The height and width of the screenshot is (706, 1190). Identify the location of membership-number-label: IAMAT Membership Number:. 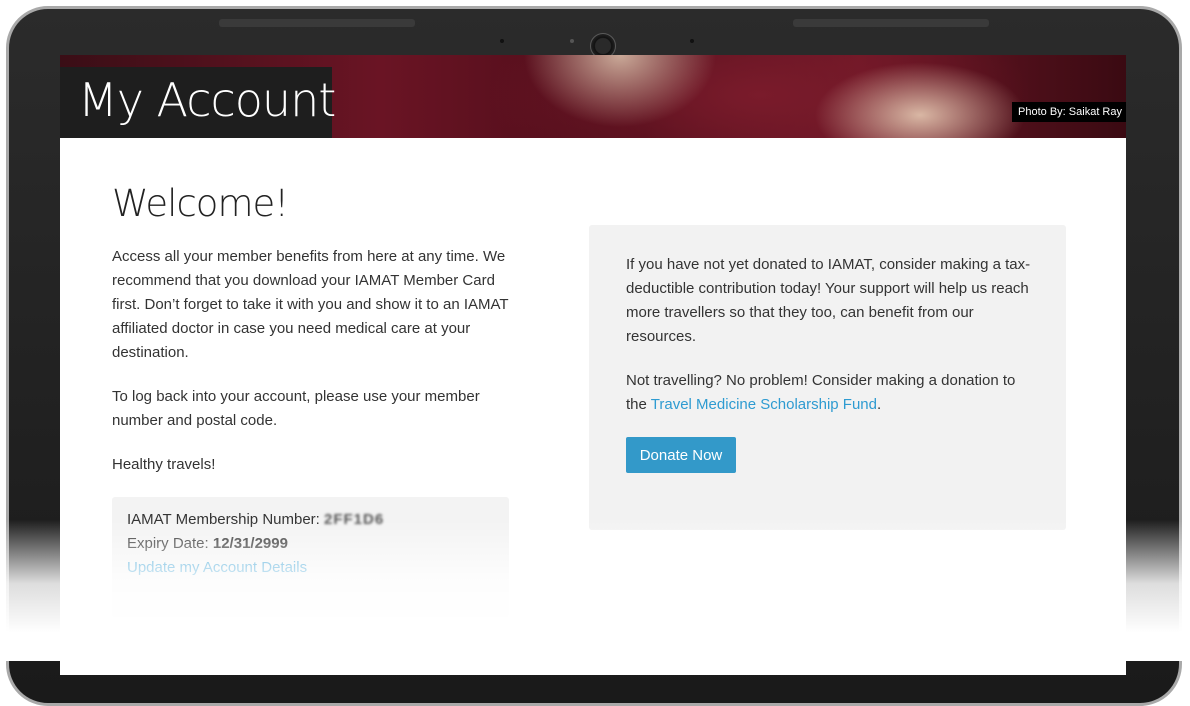
(223, 519).